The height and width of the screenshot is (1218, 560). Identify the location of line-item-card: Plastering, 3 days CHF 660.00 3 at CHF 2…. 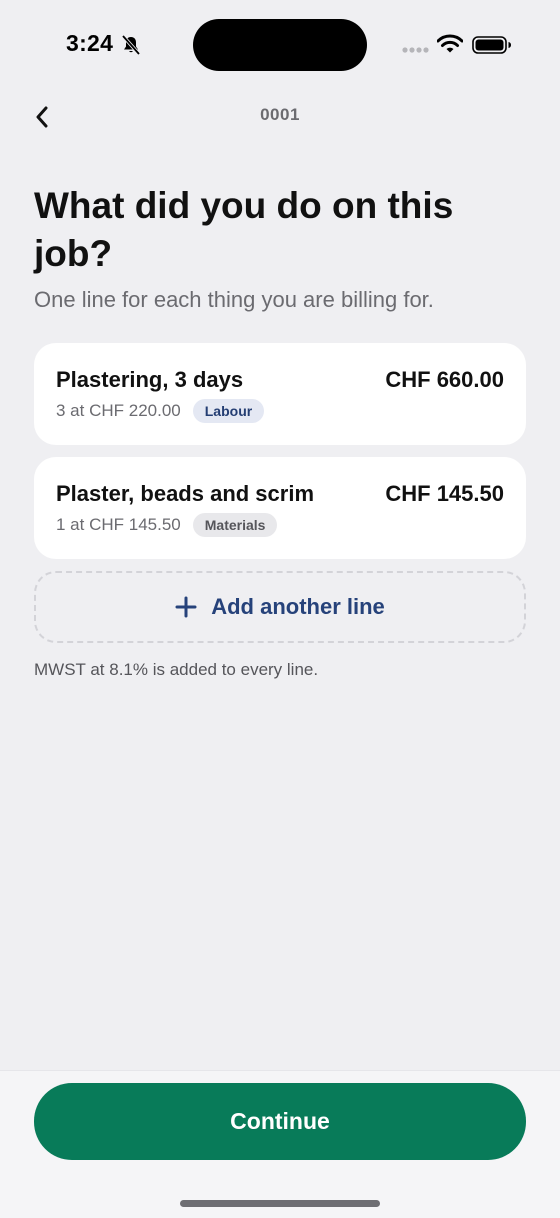
(280, 394).